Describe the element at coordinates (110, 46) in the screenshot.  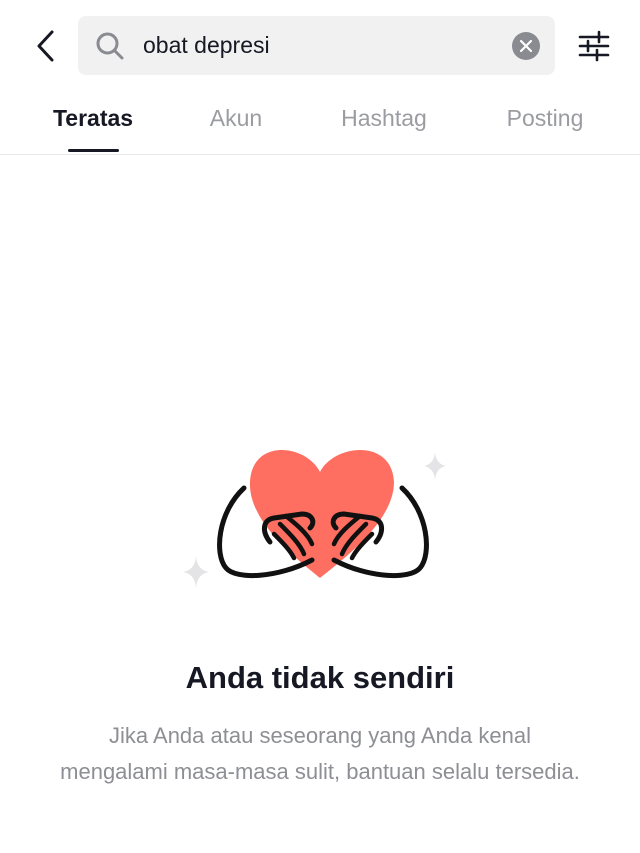
I see `search-icon` at that location.